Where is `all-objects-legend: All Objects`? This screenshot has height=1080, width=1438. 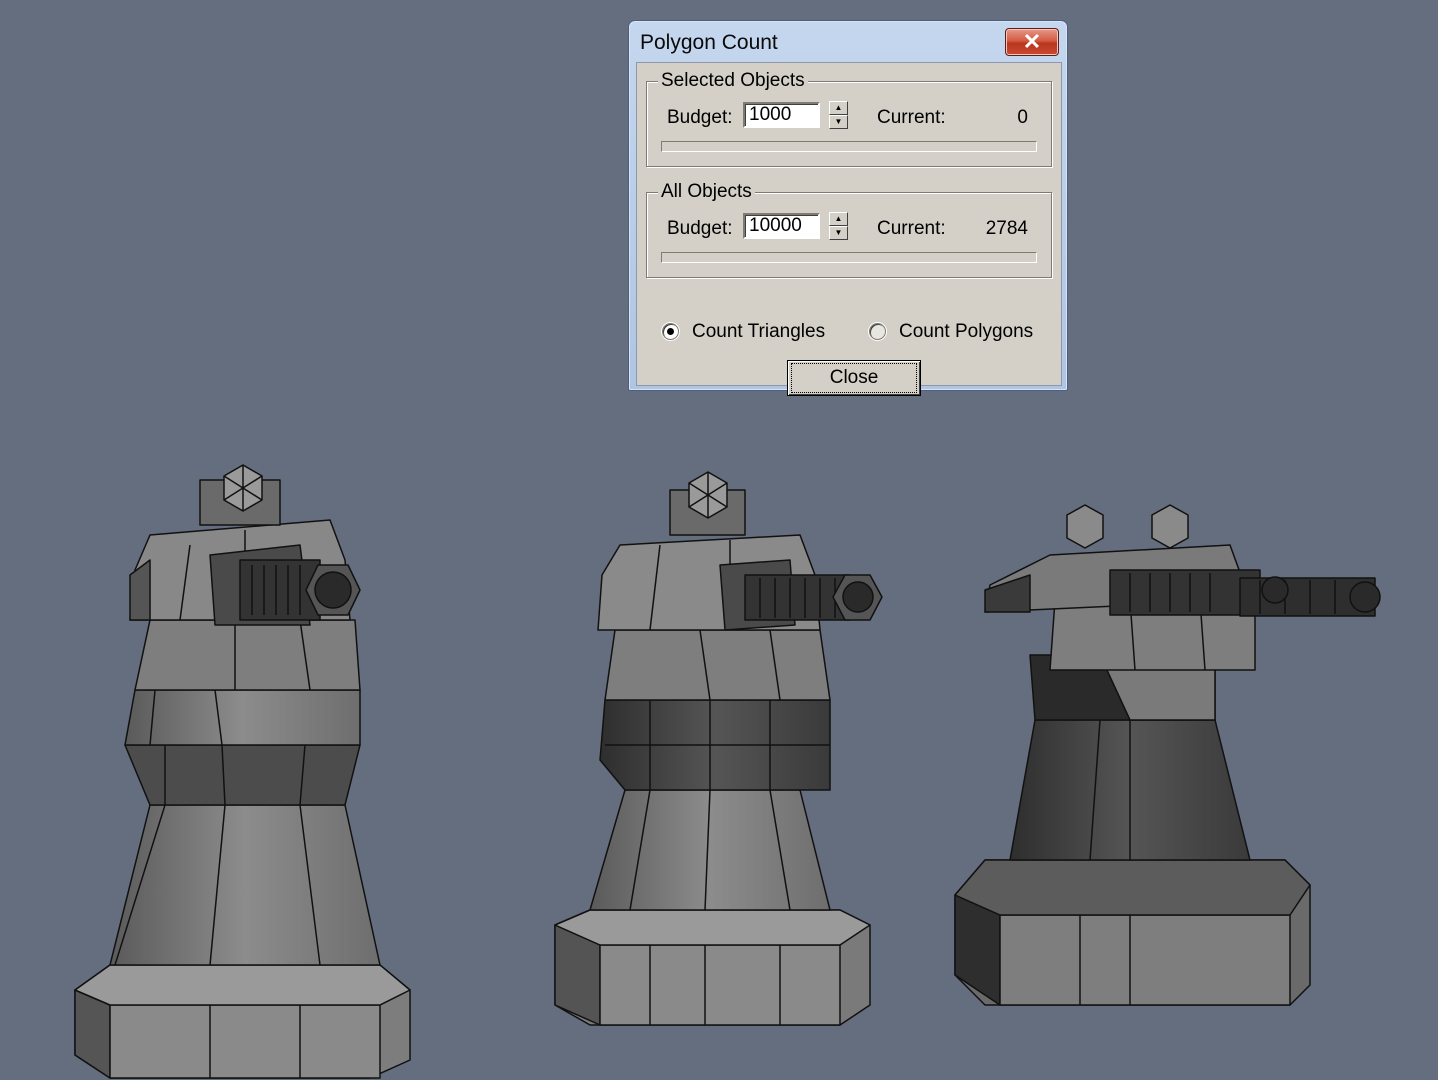 all-objects-legend: All Objects is located at coordinates (706, 192).